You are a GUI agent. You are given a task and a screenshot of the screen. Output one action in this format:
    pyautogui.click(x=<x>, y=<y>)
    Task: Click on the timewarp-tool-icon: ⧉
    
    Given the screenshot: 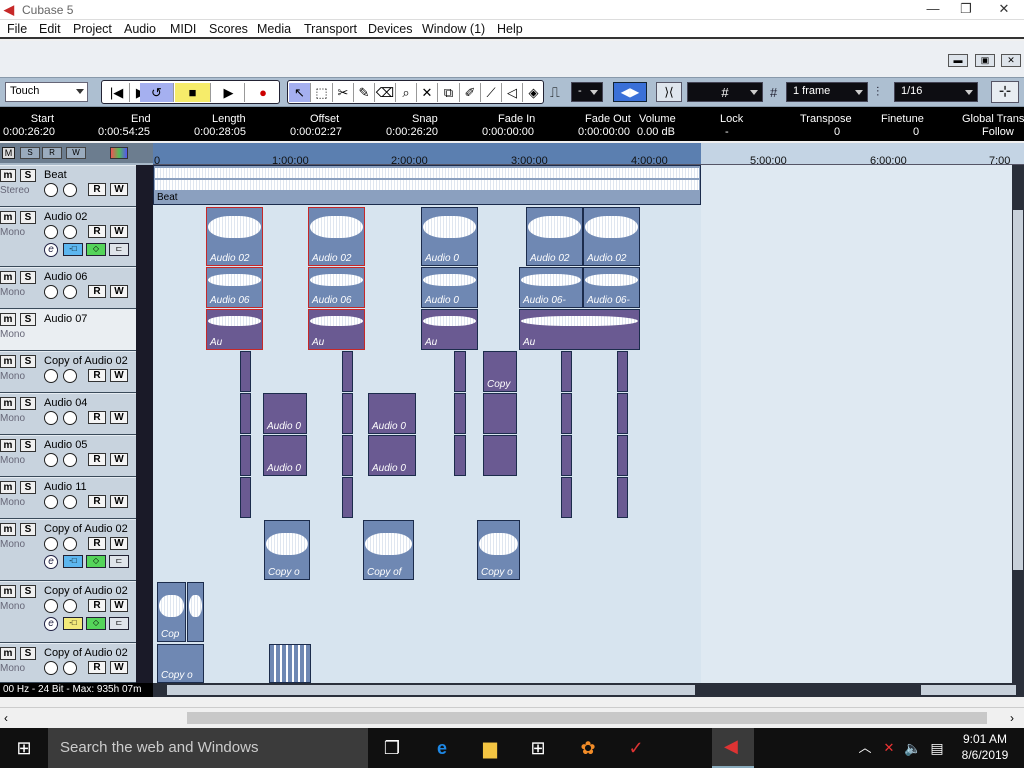 What is the action you would take?
    pyautogui.click(x=449, y=92)
    